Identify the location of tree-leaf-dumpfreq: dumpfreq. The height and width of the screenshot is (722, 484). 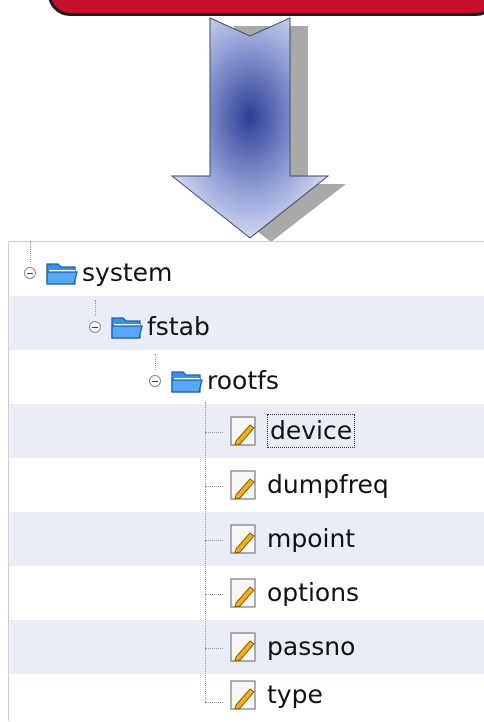
(308, 485).